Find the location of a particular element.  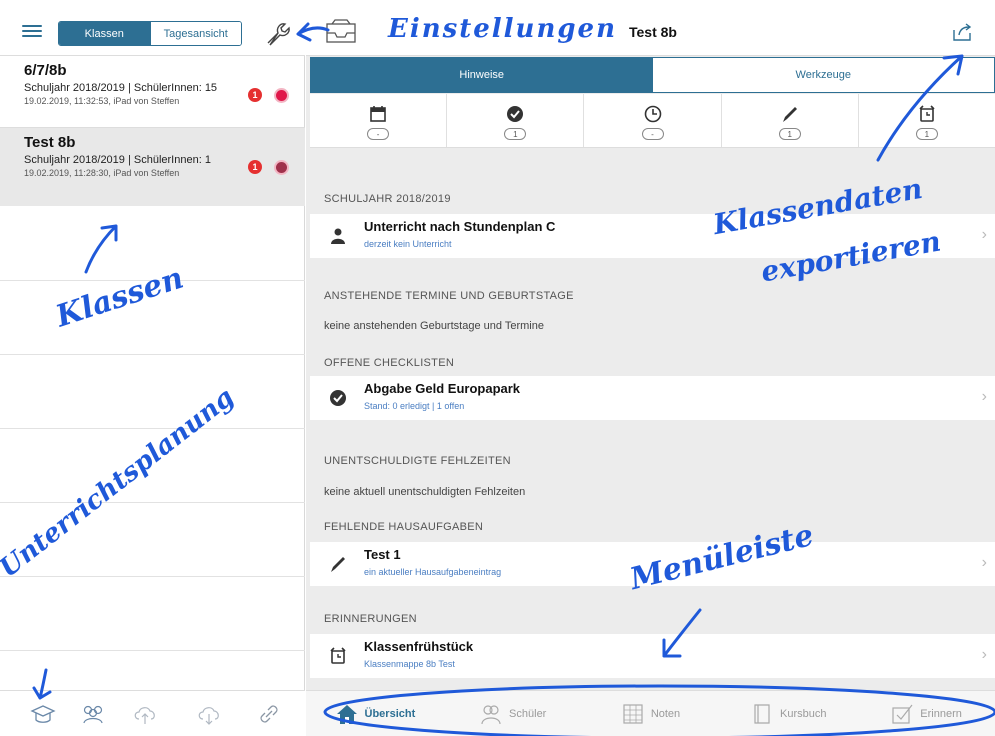

sidebar-bottom-bar is located at coordinates (152, 713).